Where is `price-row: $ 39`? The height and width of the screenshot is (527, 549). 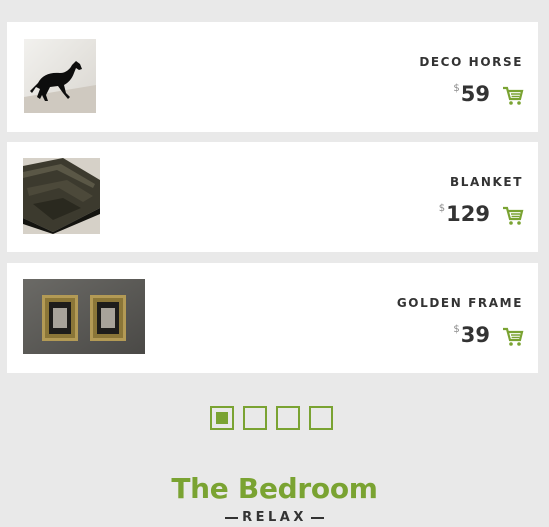
price-row: $ 39 is located at coordinates (488, 337).